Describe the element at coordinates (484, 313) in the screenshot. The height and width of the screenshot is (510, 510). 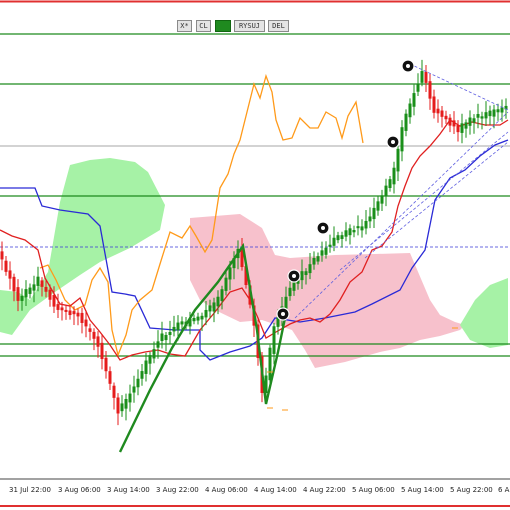
I see `cloud-bull-area` at that location.